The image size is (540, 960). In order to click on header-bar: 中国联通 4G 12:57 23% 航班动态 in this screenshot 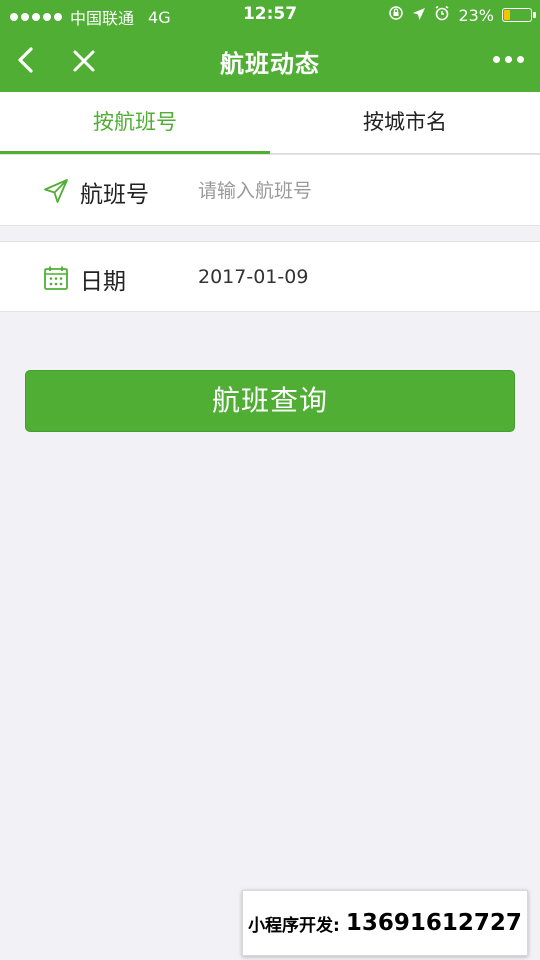, I will do `click(270, 46)`.